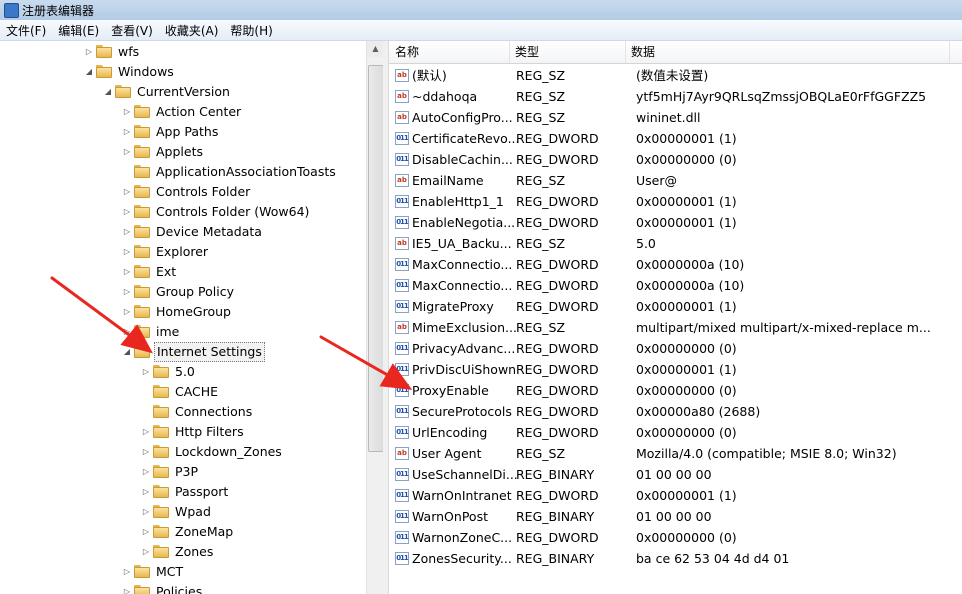 The height and width of the screenshot is (594, 962). I want to click on tree-node: ▷ Applets, so click(183, 152).